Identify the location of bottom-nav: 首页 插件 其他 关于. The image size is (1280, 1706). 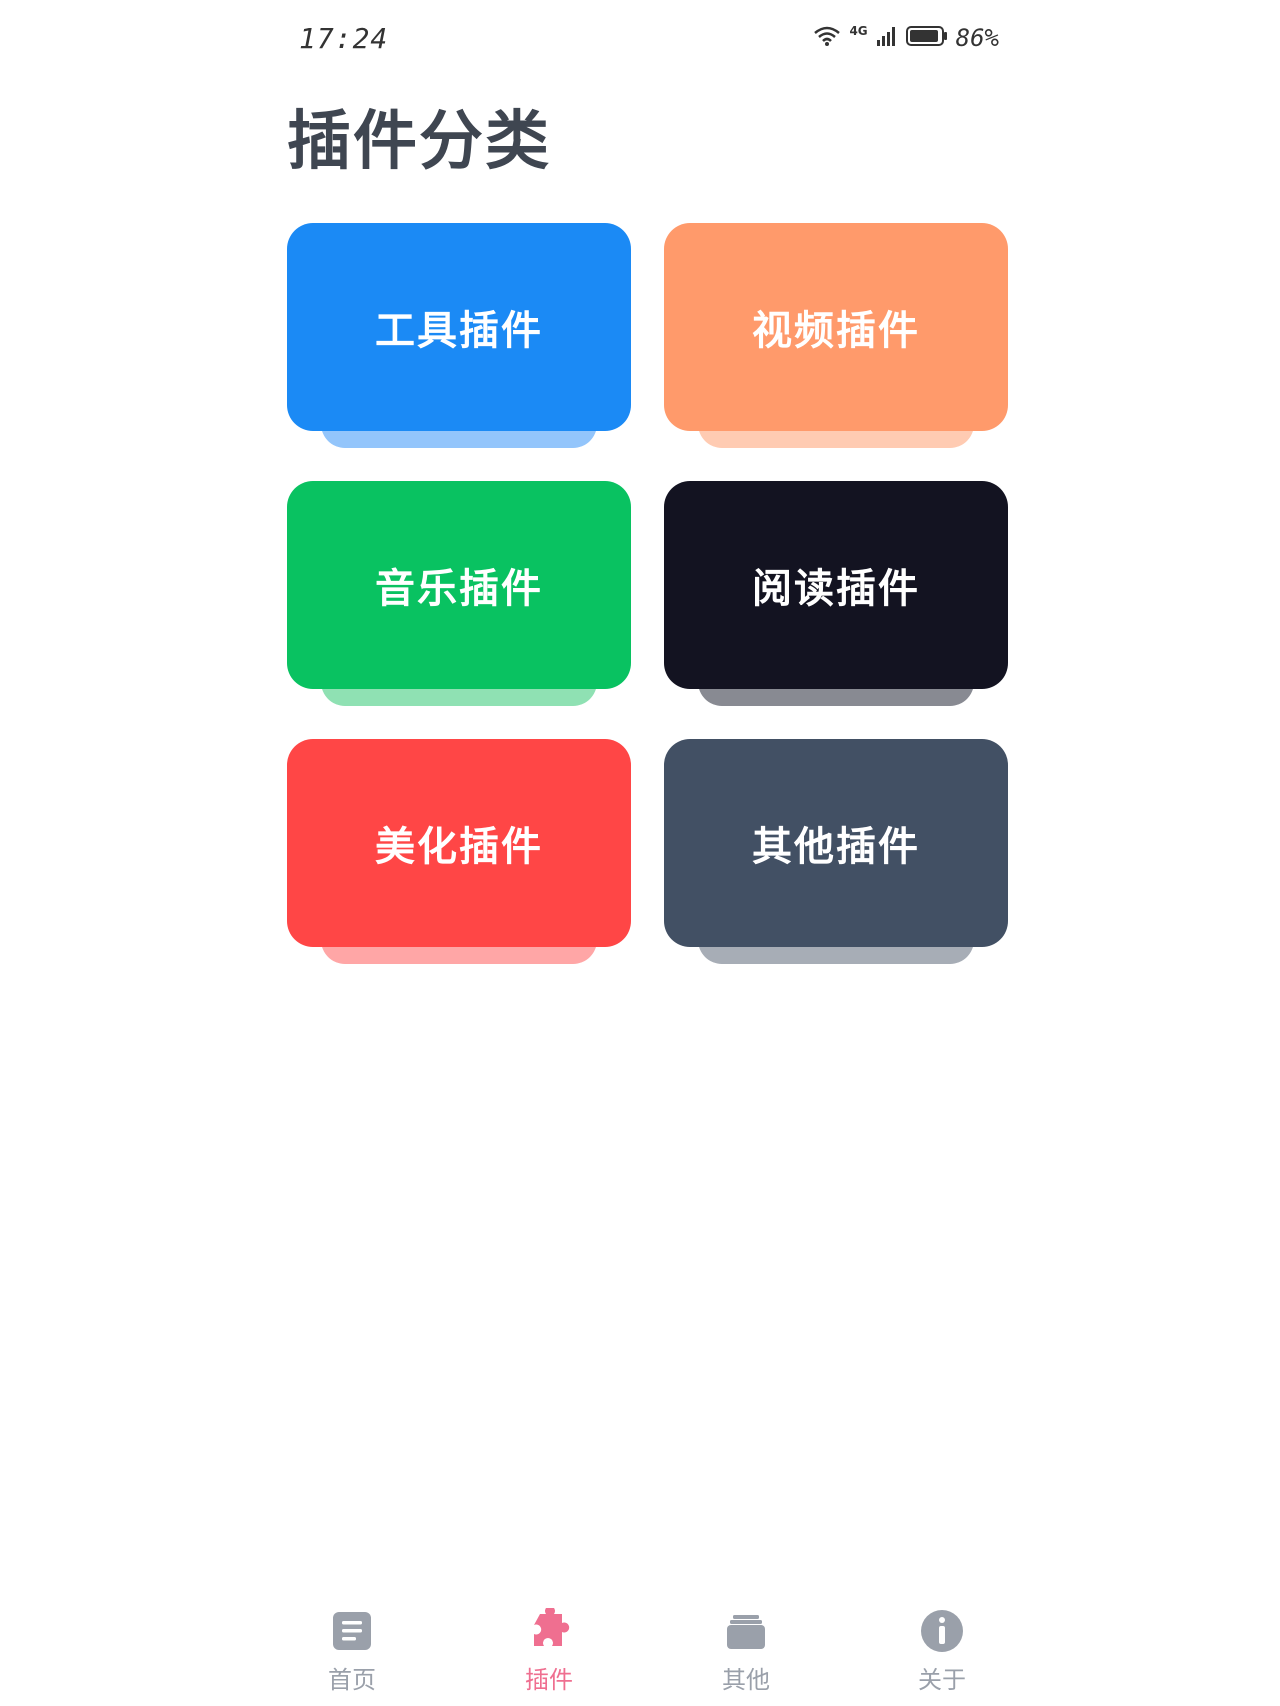
(640, 1657).